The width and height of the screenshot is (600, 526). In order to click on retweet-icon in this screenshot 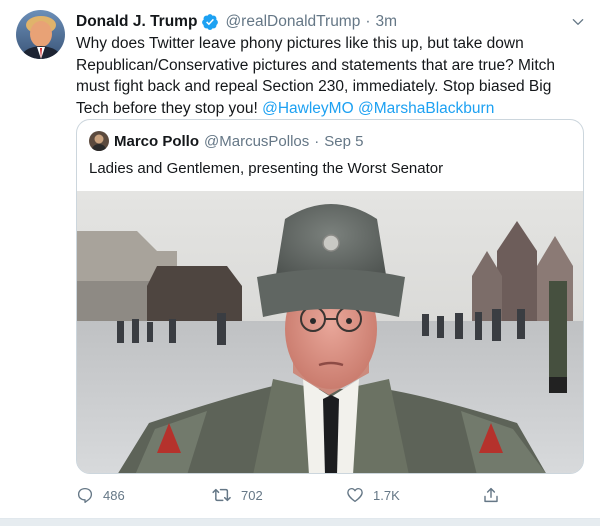, I will do `click(221, 495)`.